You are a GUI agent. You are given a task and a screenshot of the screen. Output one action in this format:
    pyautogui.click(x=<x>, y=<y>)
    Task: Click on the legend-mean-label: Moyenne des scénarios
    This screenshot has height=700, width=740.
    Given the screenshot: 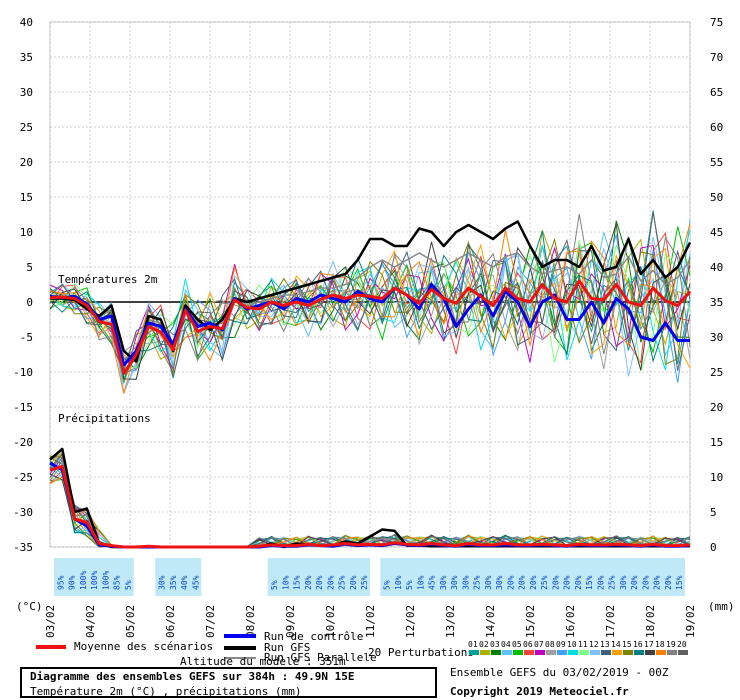 What is the action you would take?
    pyautogui.click(x=144, y=646)
    